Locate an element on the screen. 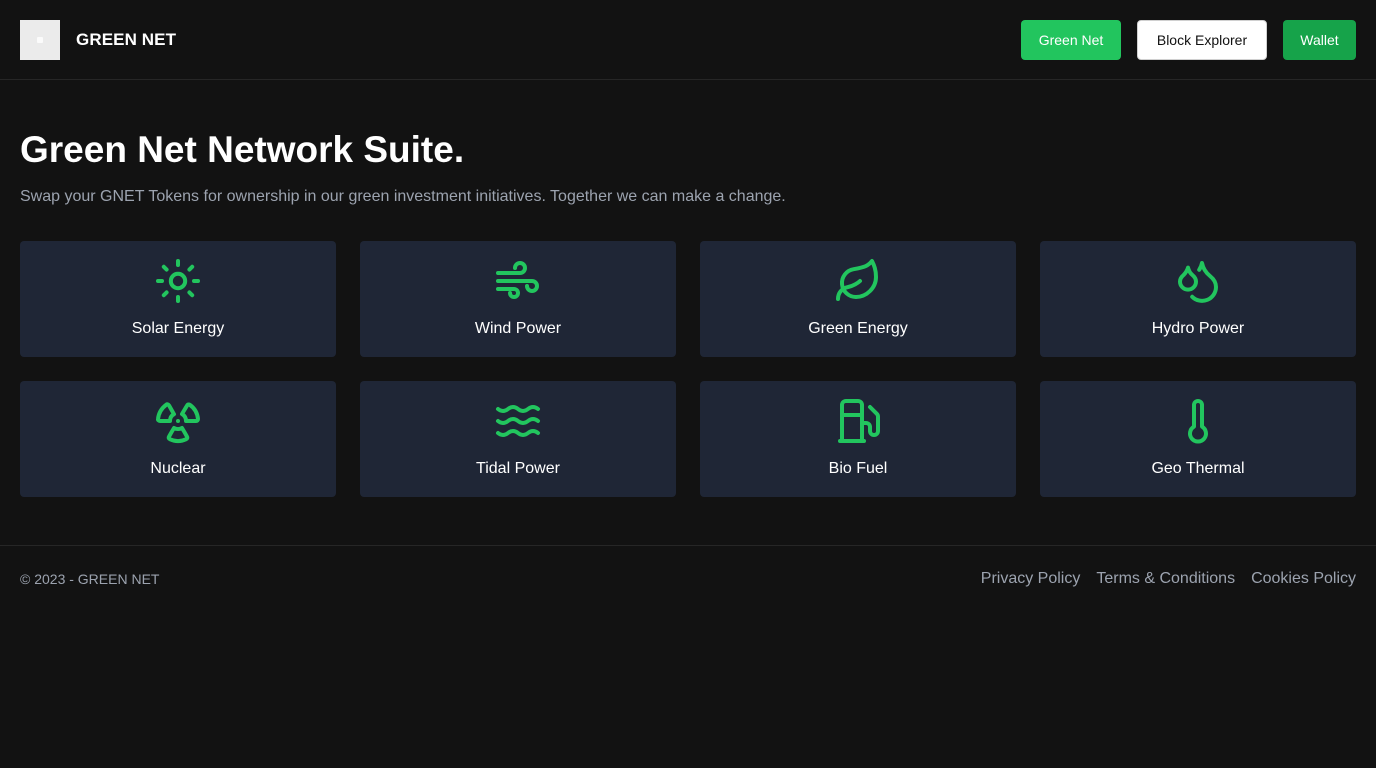 The height and width of the screenshot is (768, 1376). waves-icon is located at coordinates (518, 421).